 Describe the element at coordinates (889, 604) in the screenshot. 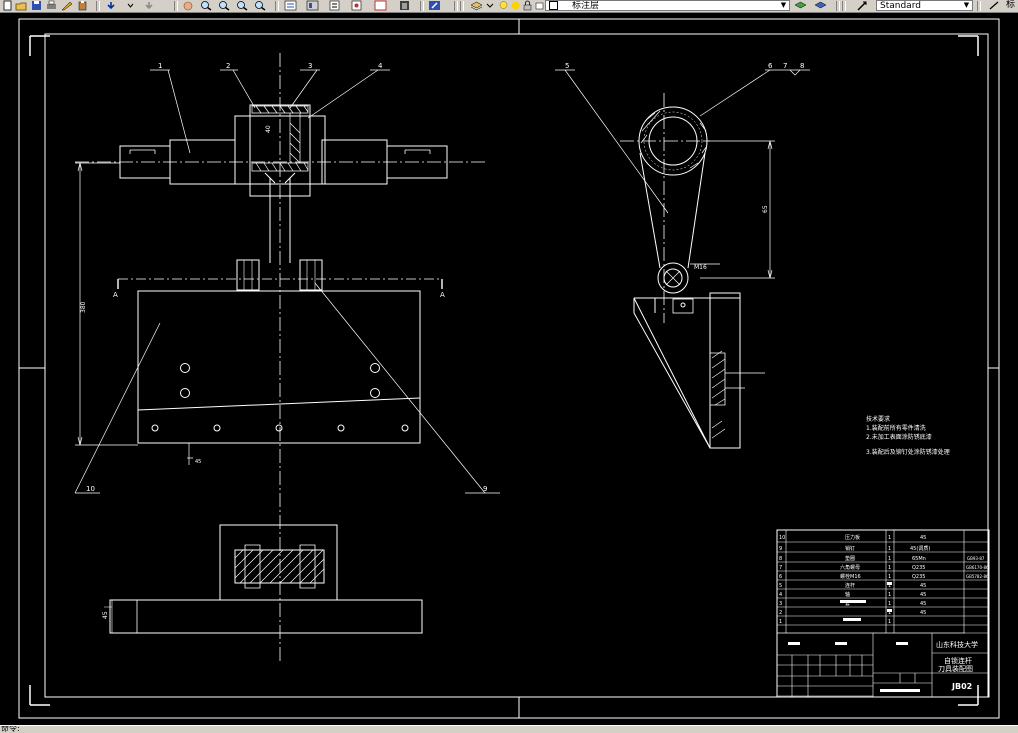

I see `bom-qty-7: 1` at that location.